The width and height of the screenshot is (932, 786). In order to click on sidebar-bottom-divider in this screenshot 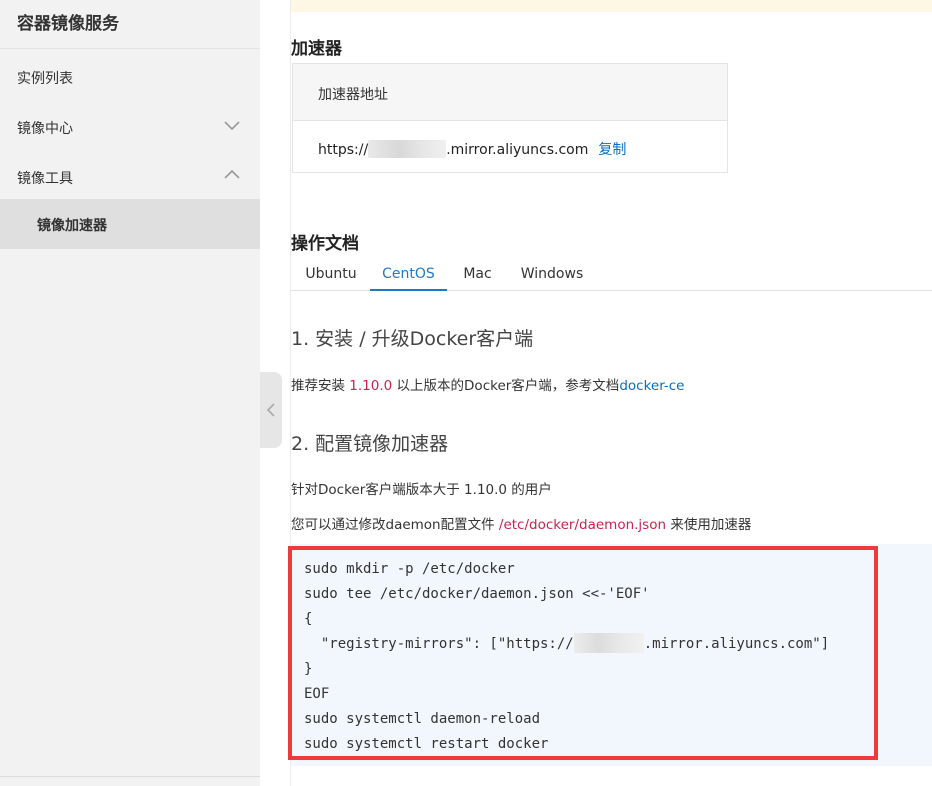, I will do `click(130, 776)`.